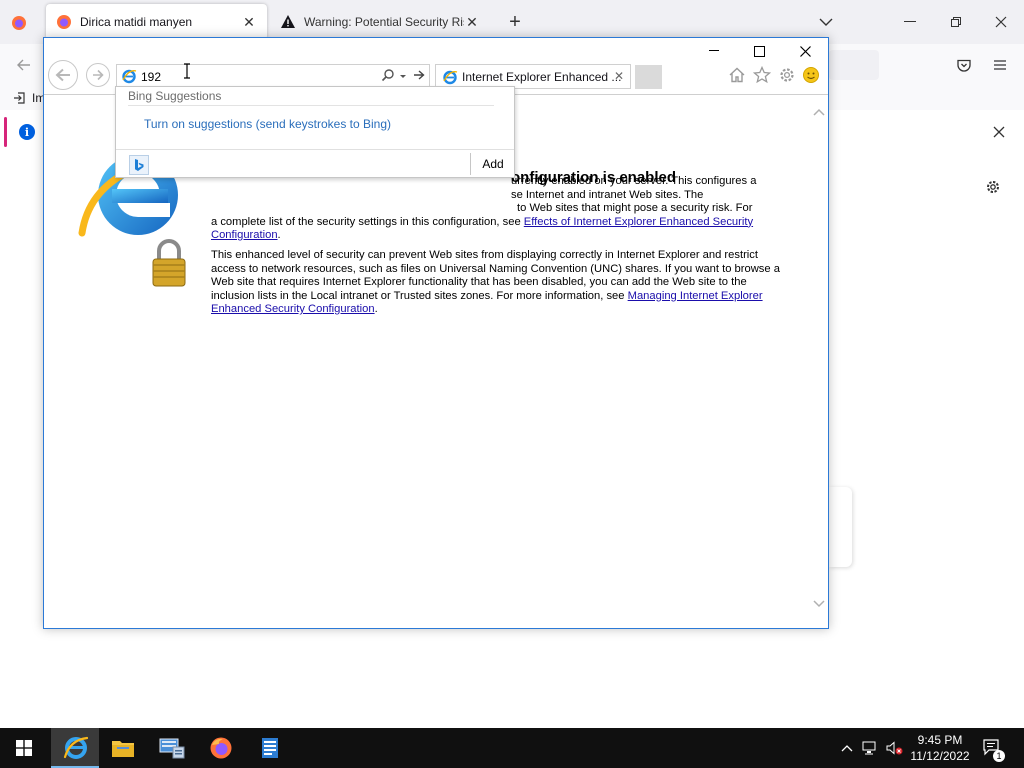 This screenshot has width=1024, height=768. Describe the element at coordinates (27, 132) in the screenshot. I see `info-icon: i` at that location.